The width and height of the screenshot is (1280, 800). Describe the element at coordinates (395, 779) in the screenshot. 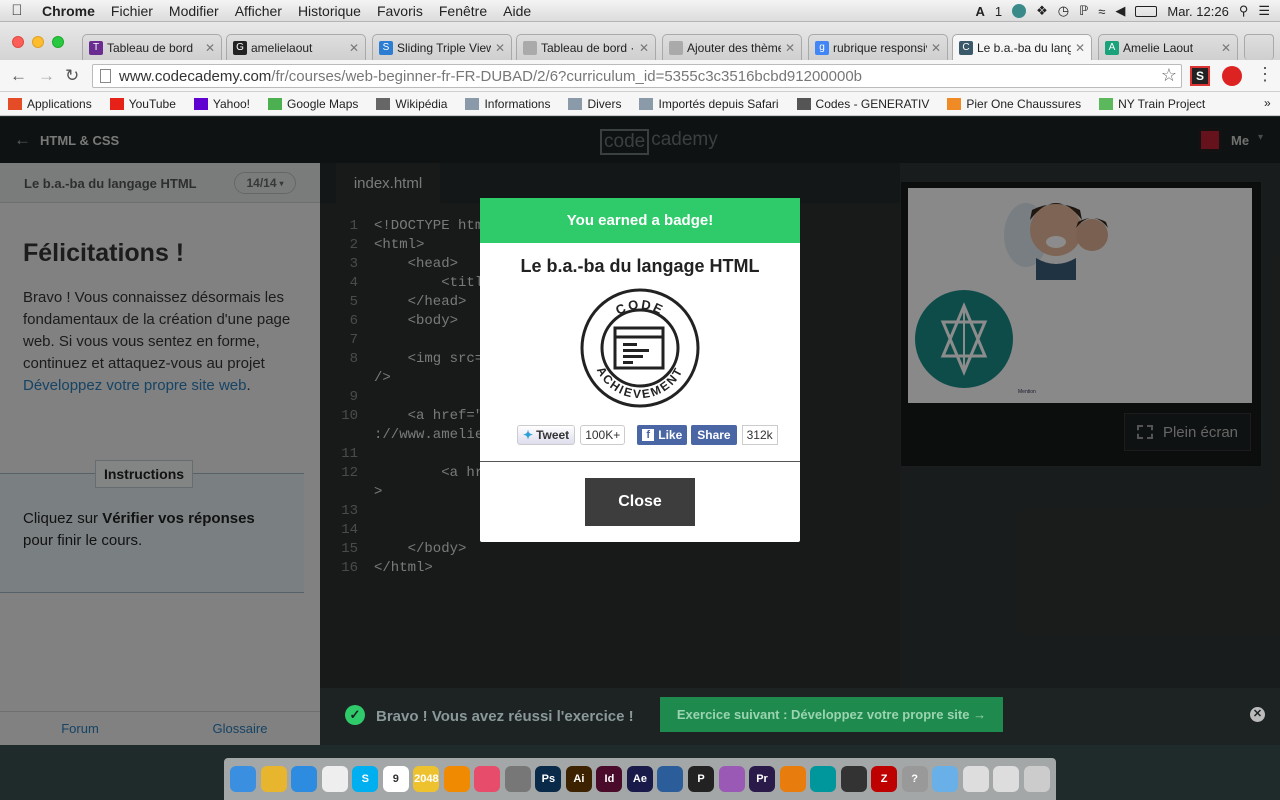

I see `dock-calendar-icon: 9` at that location.